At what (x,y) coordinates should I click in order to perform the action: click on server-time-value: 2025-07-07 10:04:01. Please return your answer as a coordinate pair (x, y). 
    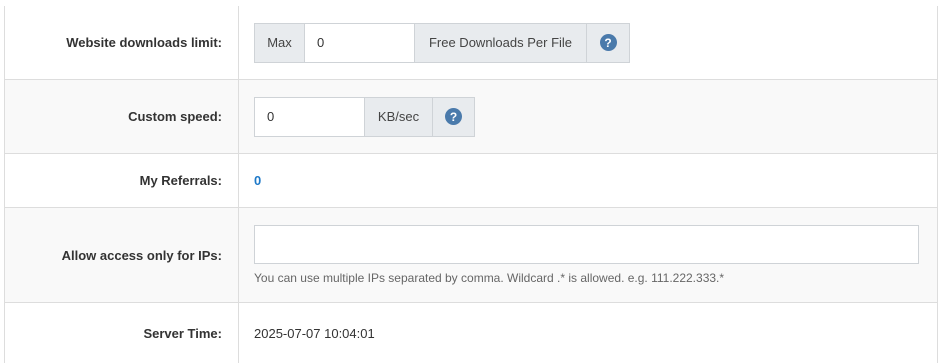
    Looking at the image, I should click on (314, 333).